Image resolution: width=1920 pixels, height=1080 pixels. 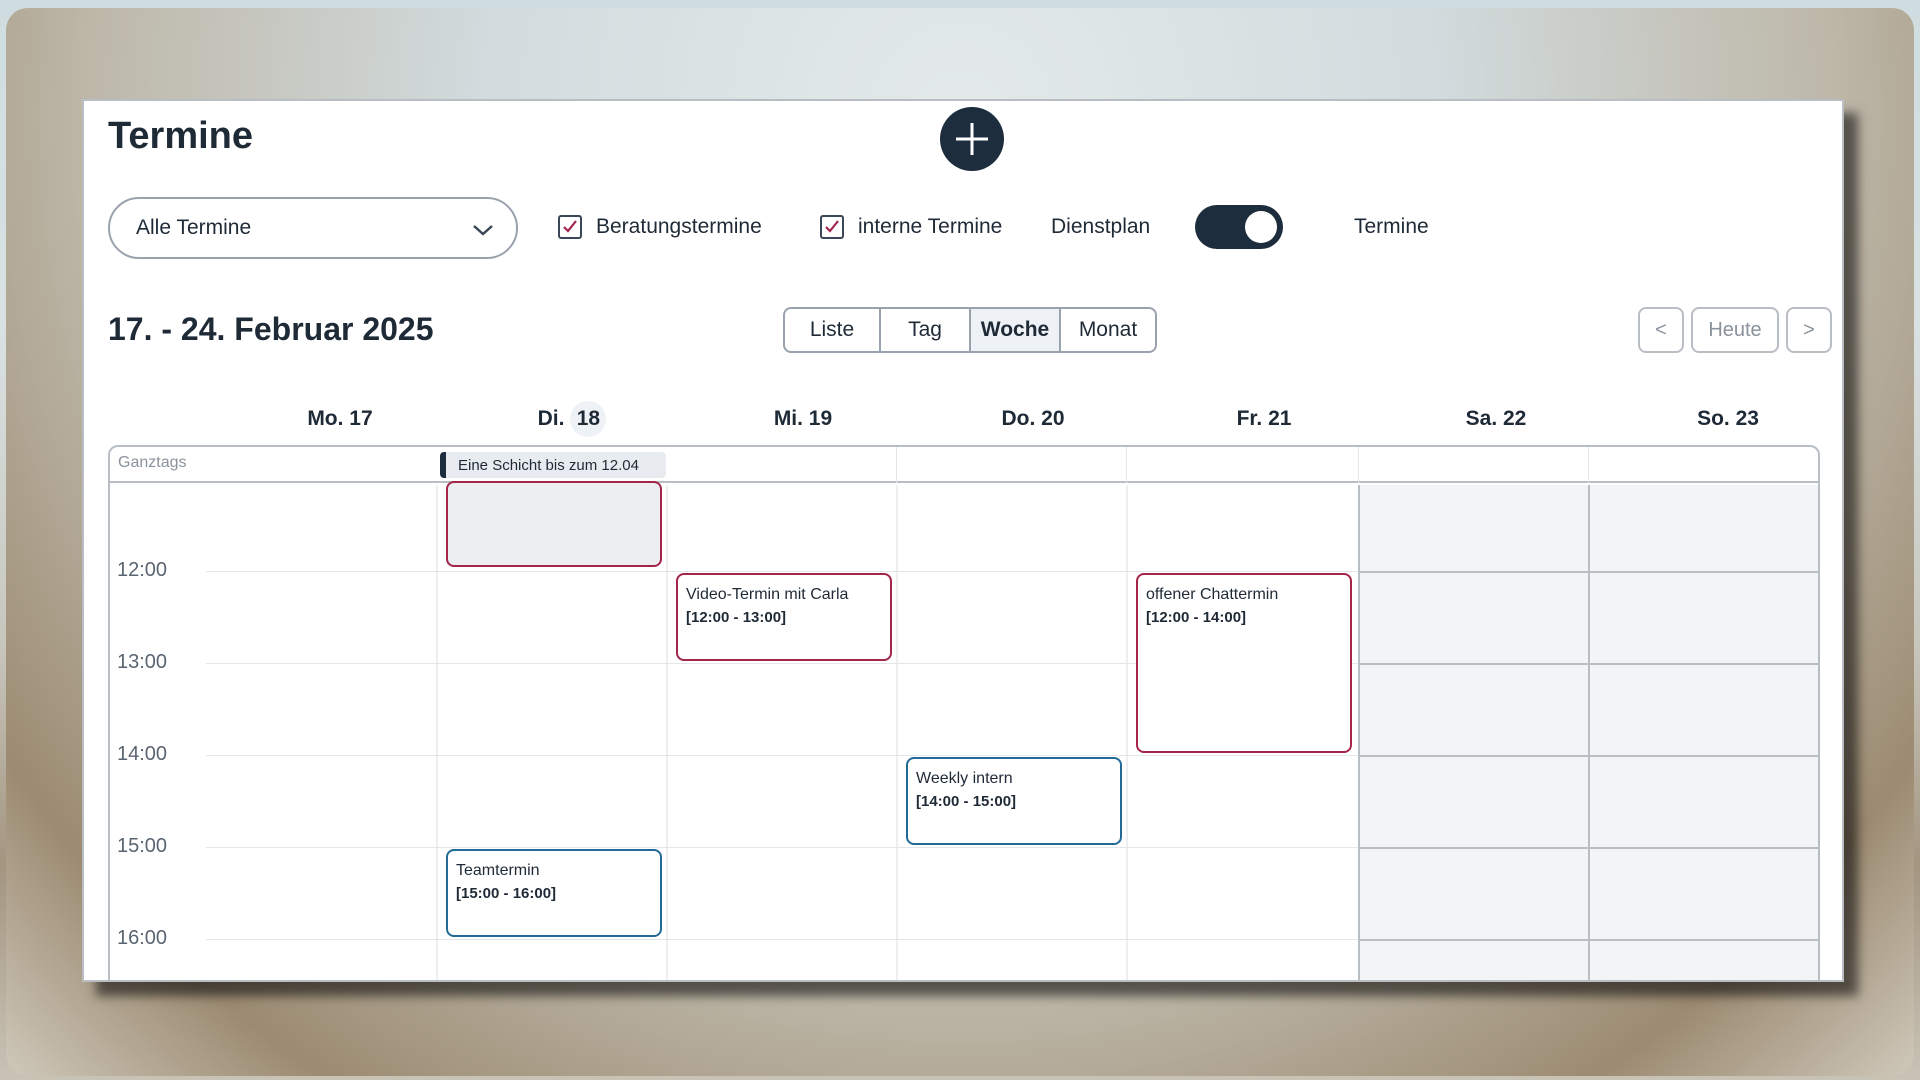 What do you see at coordinates (679, 226) in the screenshot?
I see `checkbox-label: Beratungstermine` at bounding box center [679, 226].